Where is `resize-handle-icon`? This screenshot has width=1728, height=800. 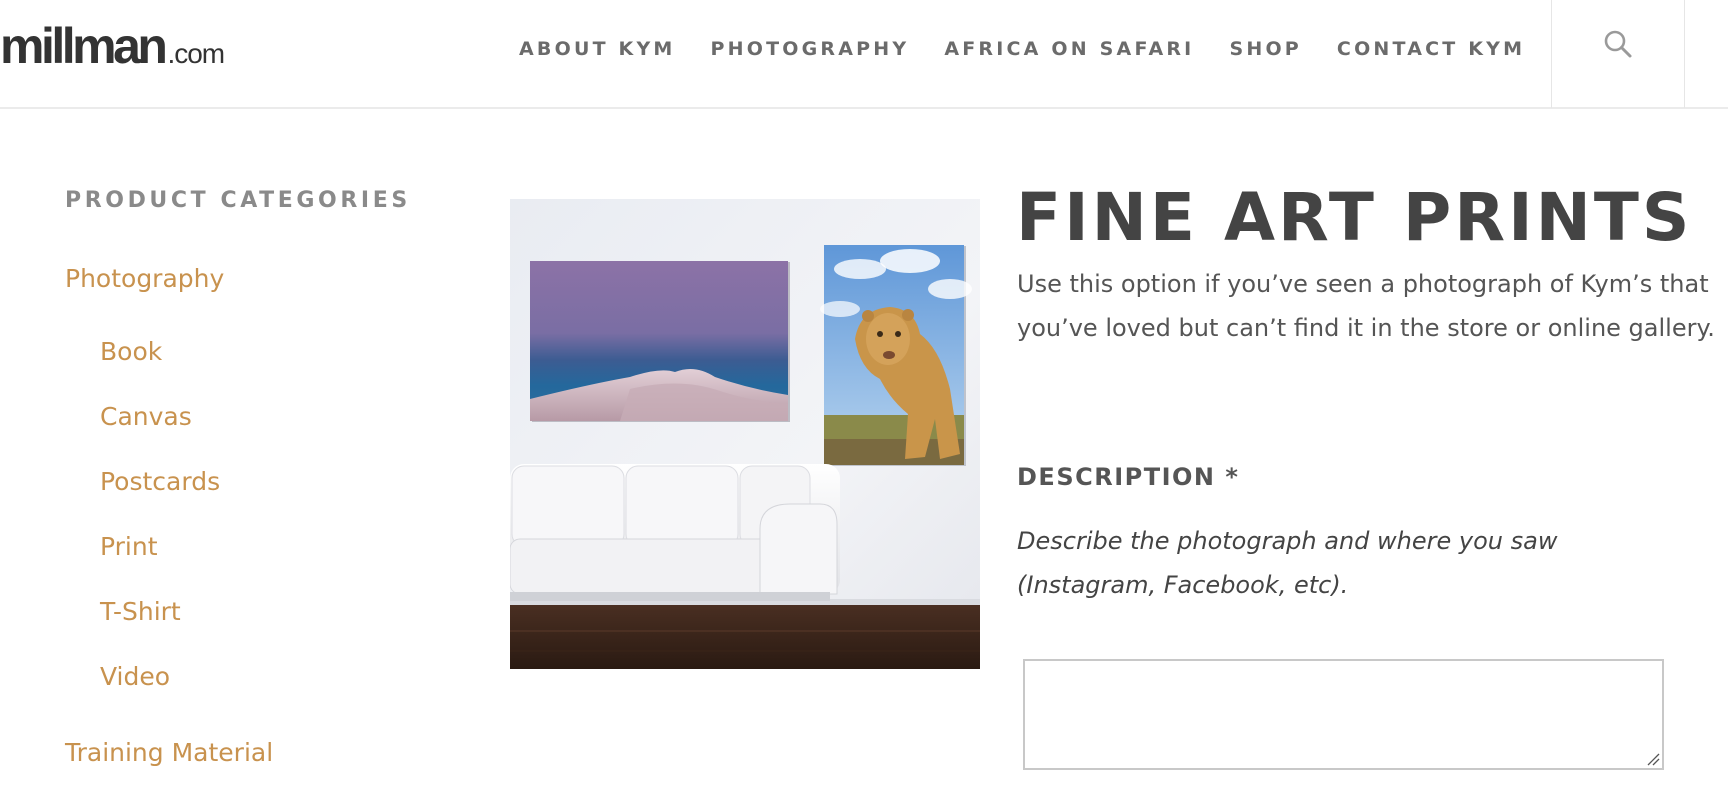 resize-handle-icon is located at coordinates (1653, 759).